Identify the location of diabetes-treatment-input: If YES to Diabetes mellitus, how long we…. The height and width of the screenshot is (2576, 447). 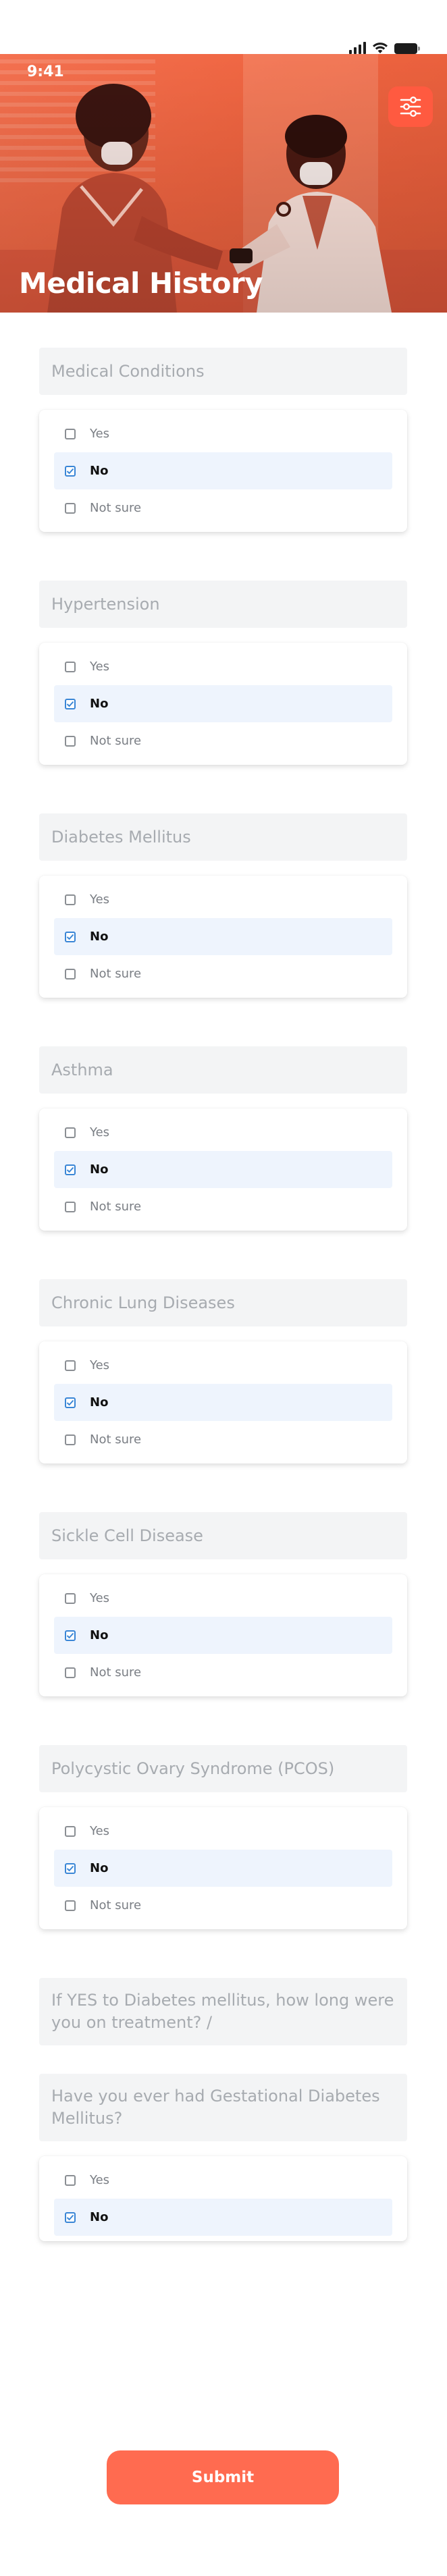
(223, 2011).